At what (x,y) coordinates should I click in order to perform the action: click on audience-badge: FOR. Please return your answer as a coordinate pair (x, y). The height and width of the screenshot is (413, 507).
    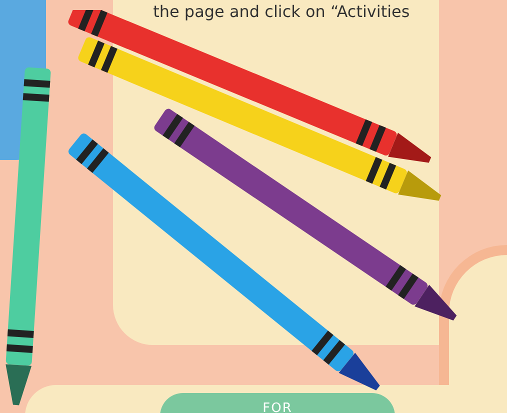
    Looking at the image, I should click on (277, 403).